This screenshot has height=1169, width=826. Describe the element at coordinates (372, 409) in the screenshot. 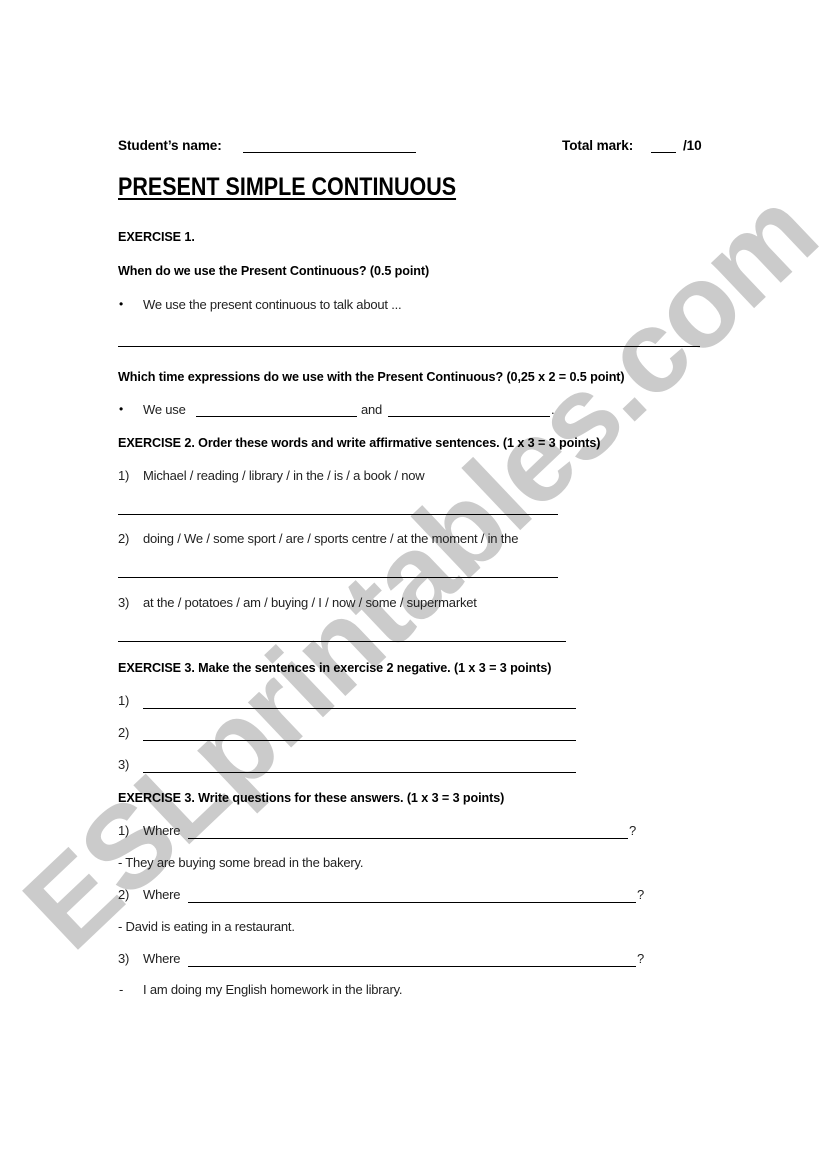

I see `exercise-1-bullet-2-mid: and` at that location.